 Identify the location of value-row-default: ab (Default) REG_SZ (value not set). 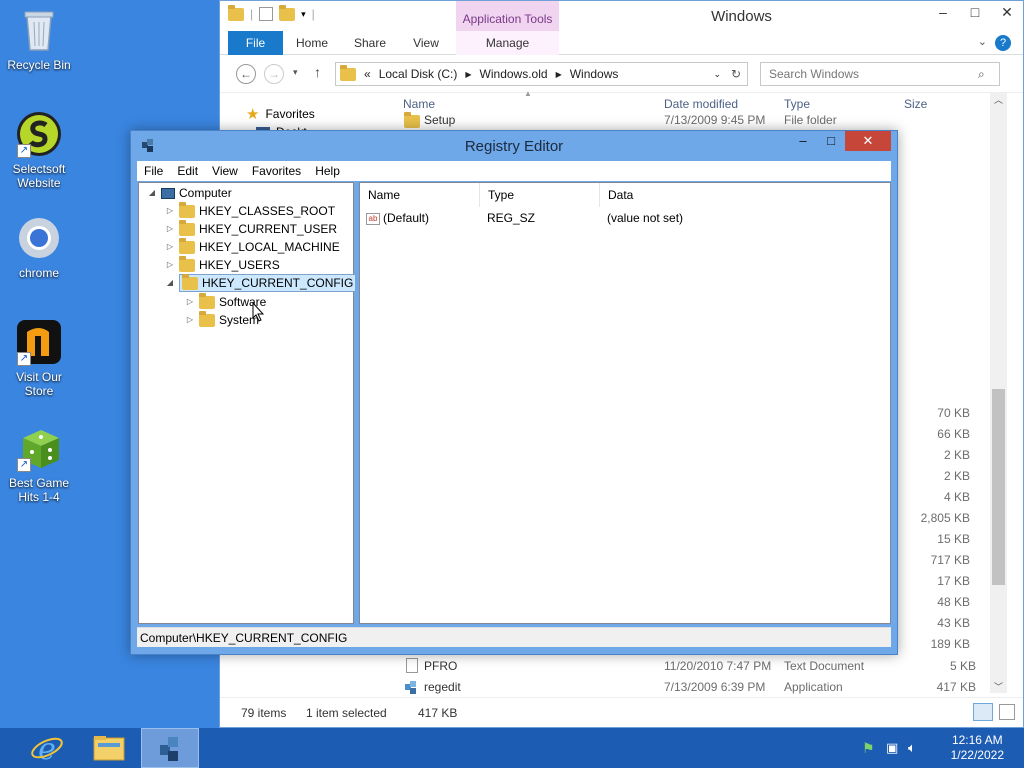
(626, 219).